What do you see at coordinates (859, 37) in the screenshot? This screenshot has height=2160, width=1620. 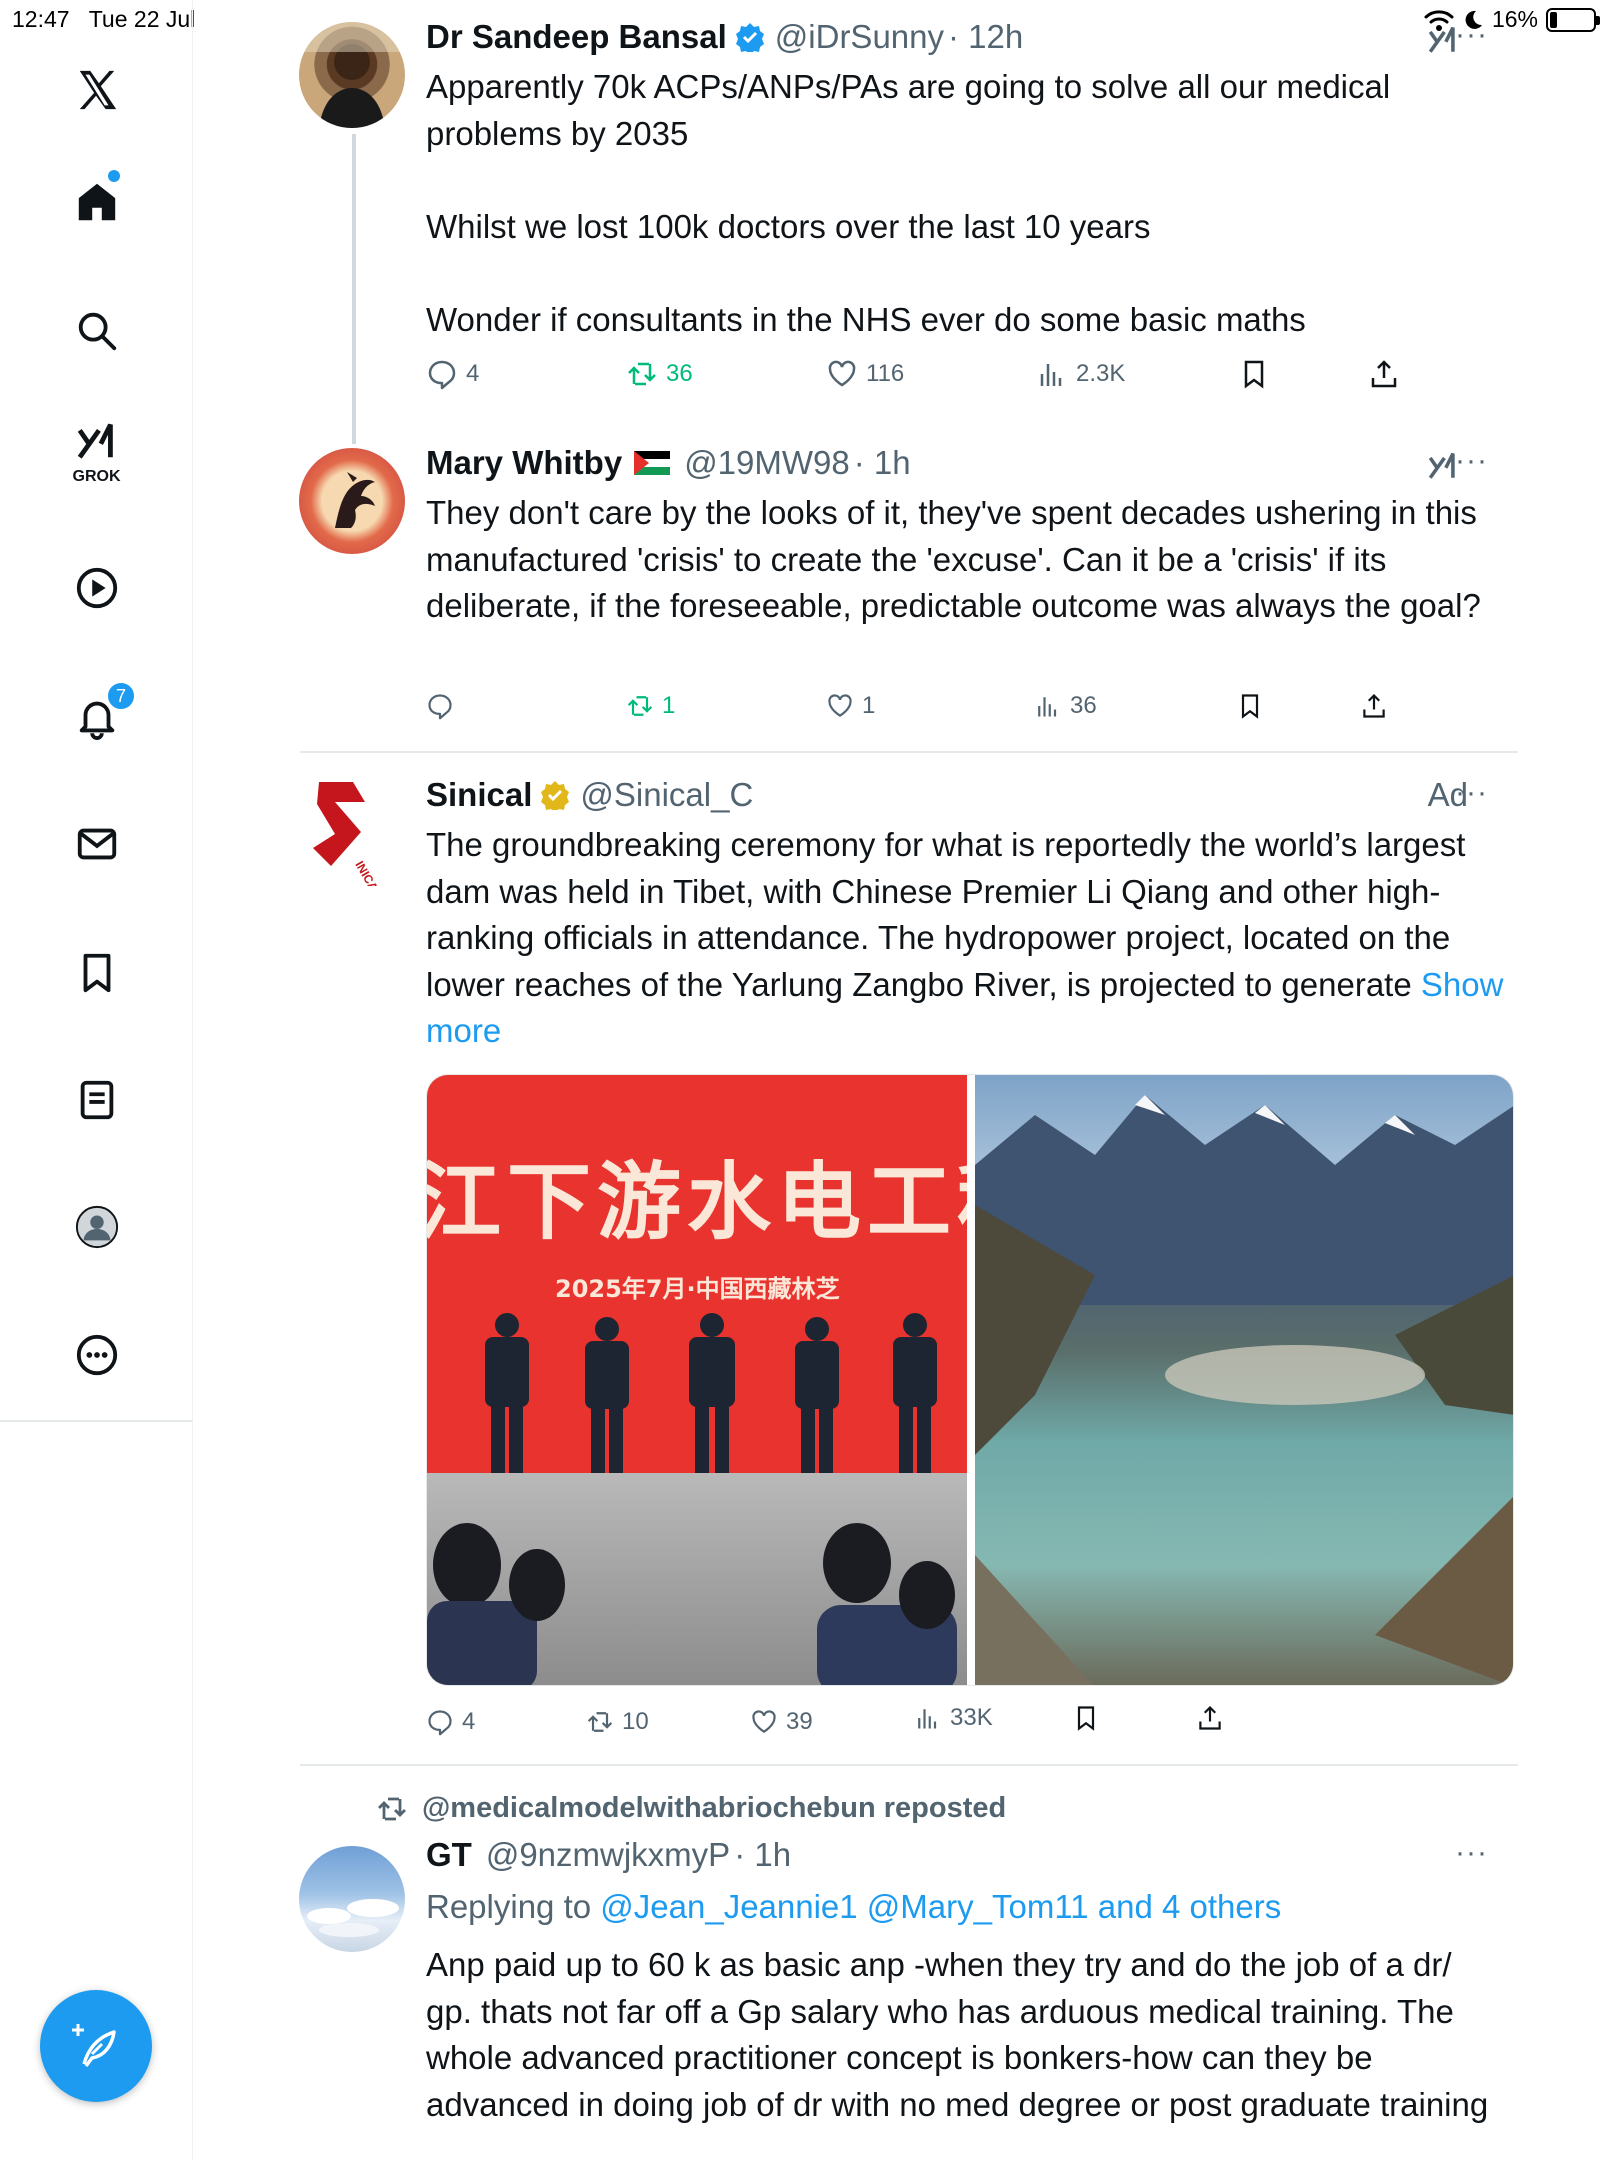 I see `author-handle: @iDrSunny` at bounding box center [859, 37].